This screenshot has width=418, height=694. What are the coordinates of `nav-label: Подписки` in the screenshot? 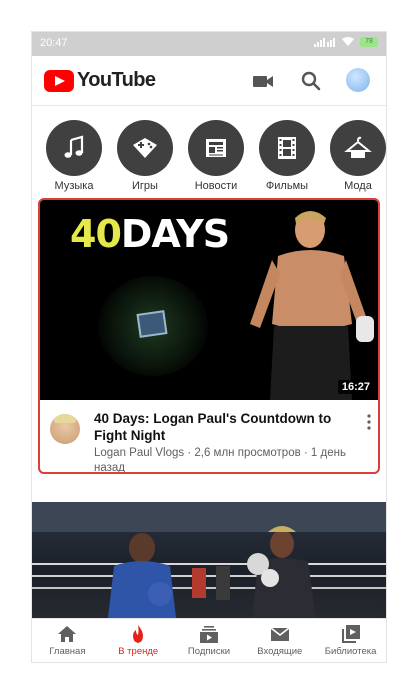 It's located at (209, 651).